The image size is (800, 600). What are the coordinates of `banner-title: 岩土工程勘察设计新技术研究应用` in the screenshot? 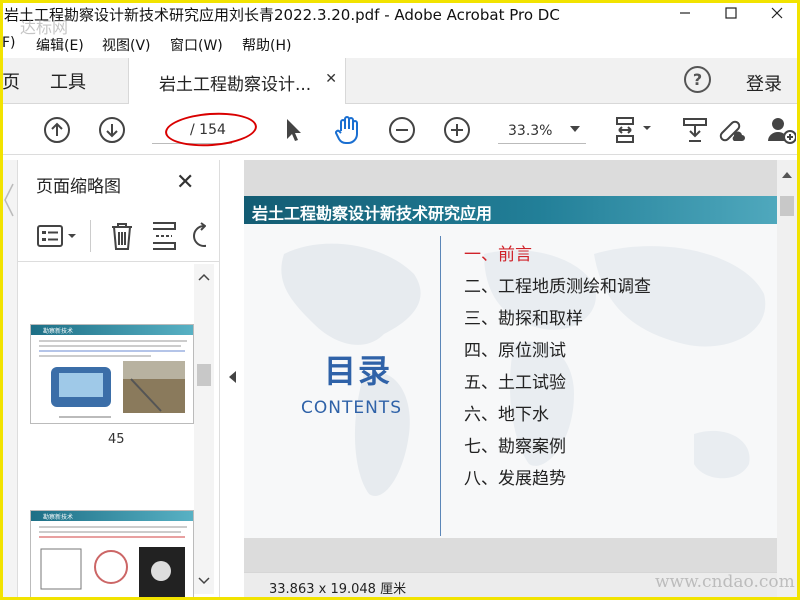 It's located at (372, 213).